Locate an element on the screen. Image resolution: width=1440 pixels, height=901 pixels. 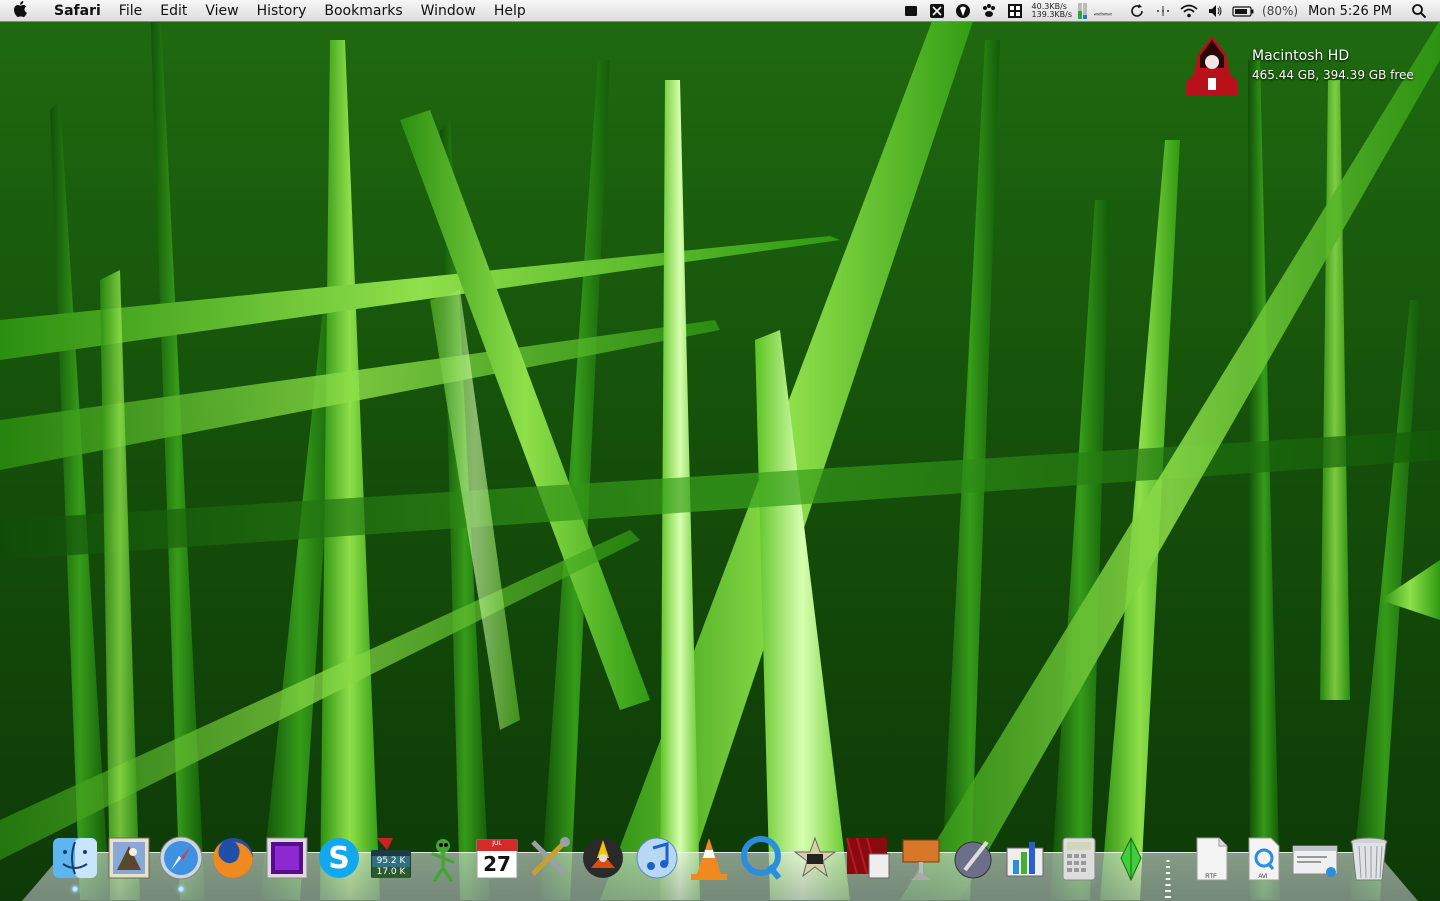
sims-icon is located at coordinates (1131, 859).